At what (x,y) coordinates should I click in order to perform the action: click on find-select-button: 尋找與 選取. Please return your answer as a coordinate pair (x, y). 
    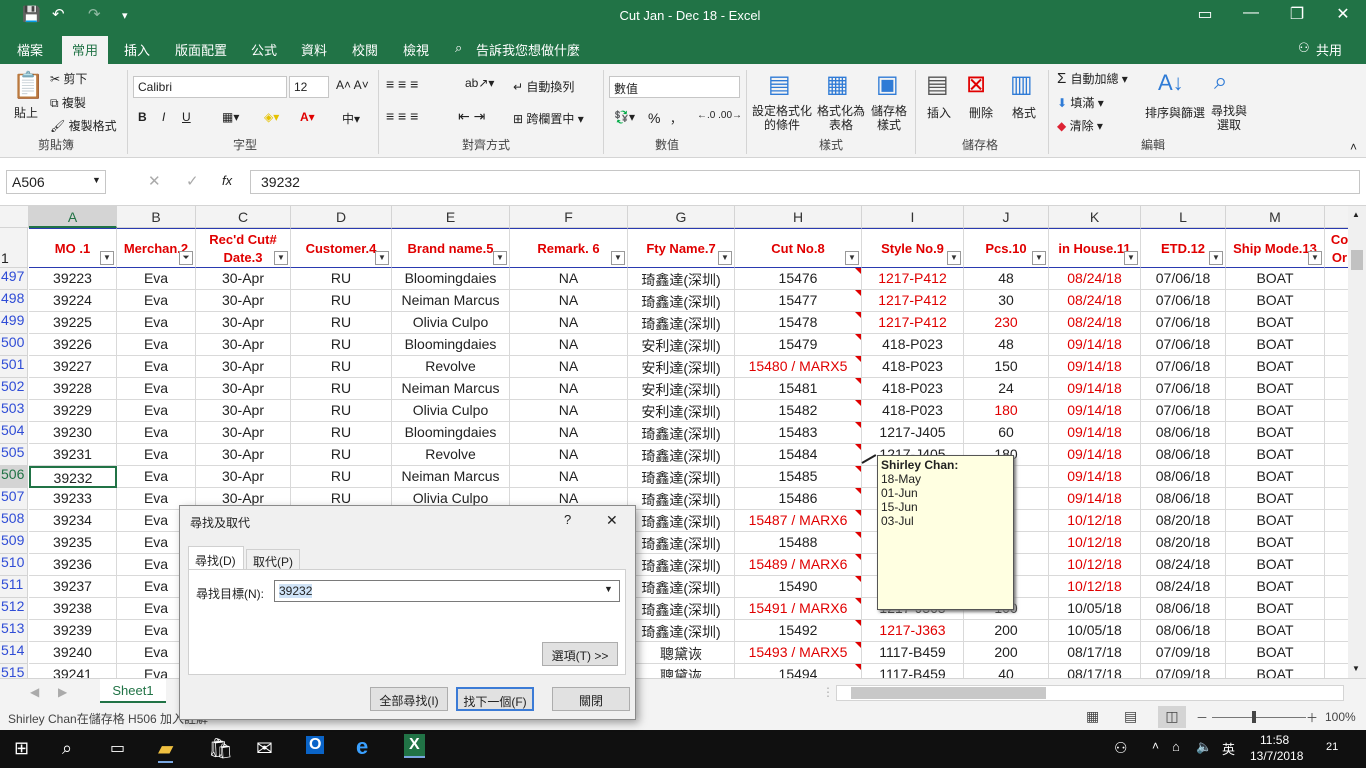
    Looking at the image, I should click on (1229, 118).